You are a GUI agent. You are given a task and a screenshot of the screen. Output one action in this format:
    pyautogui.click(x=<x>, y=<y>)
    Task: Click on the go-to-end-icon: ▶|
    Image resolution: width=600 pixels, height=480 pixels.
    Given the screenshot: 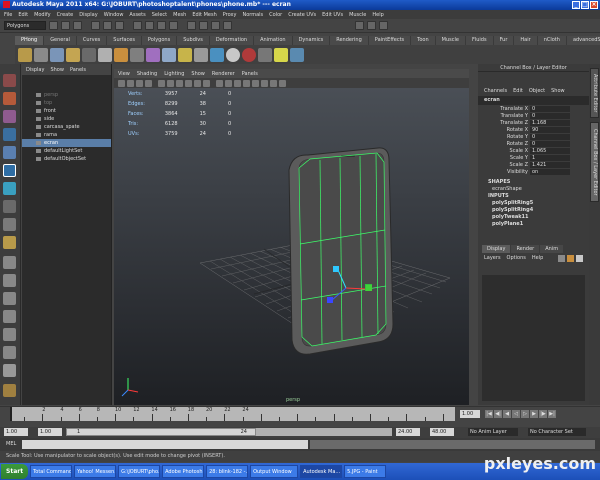 What is the action you would take?
    pyautogui.click(x=552, y=414)
    